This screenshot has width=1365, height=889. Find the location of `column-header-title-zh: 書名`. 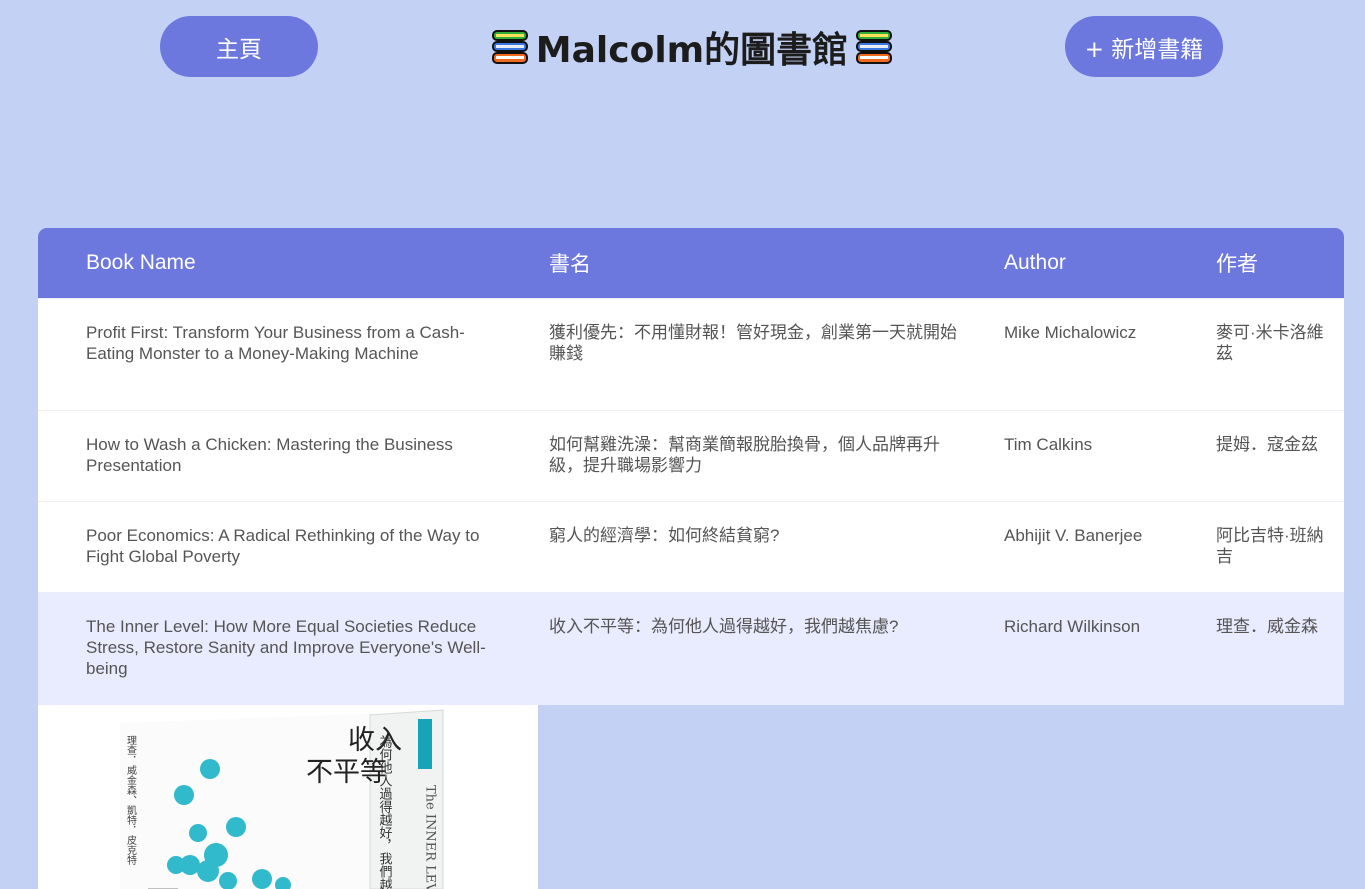

column-header-title-zh: 書名 is located at coordinates (776, 263).